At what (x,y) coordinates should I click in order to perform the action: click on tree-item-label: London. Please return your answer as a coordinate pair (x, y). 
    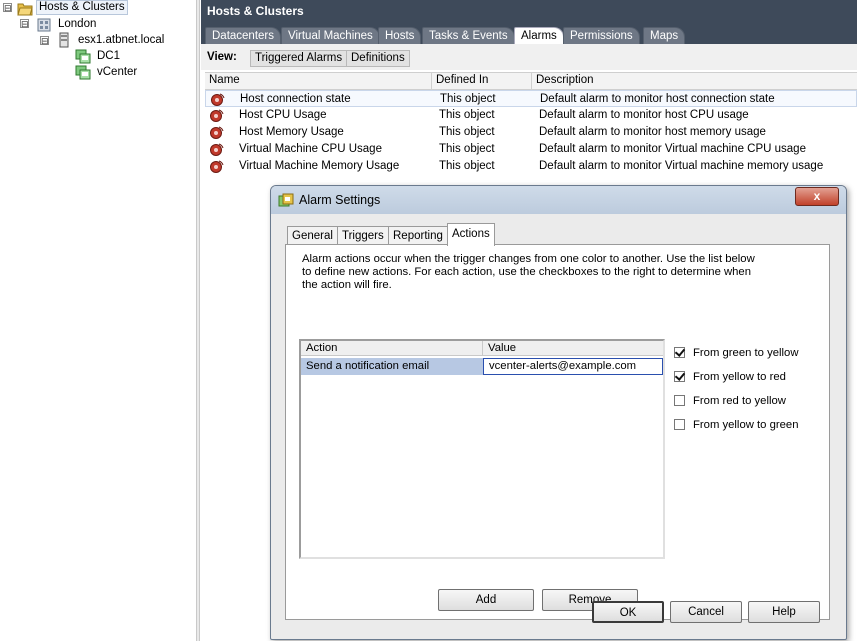
    Looking at the image, I should click on (77, 24).